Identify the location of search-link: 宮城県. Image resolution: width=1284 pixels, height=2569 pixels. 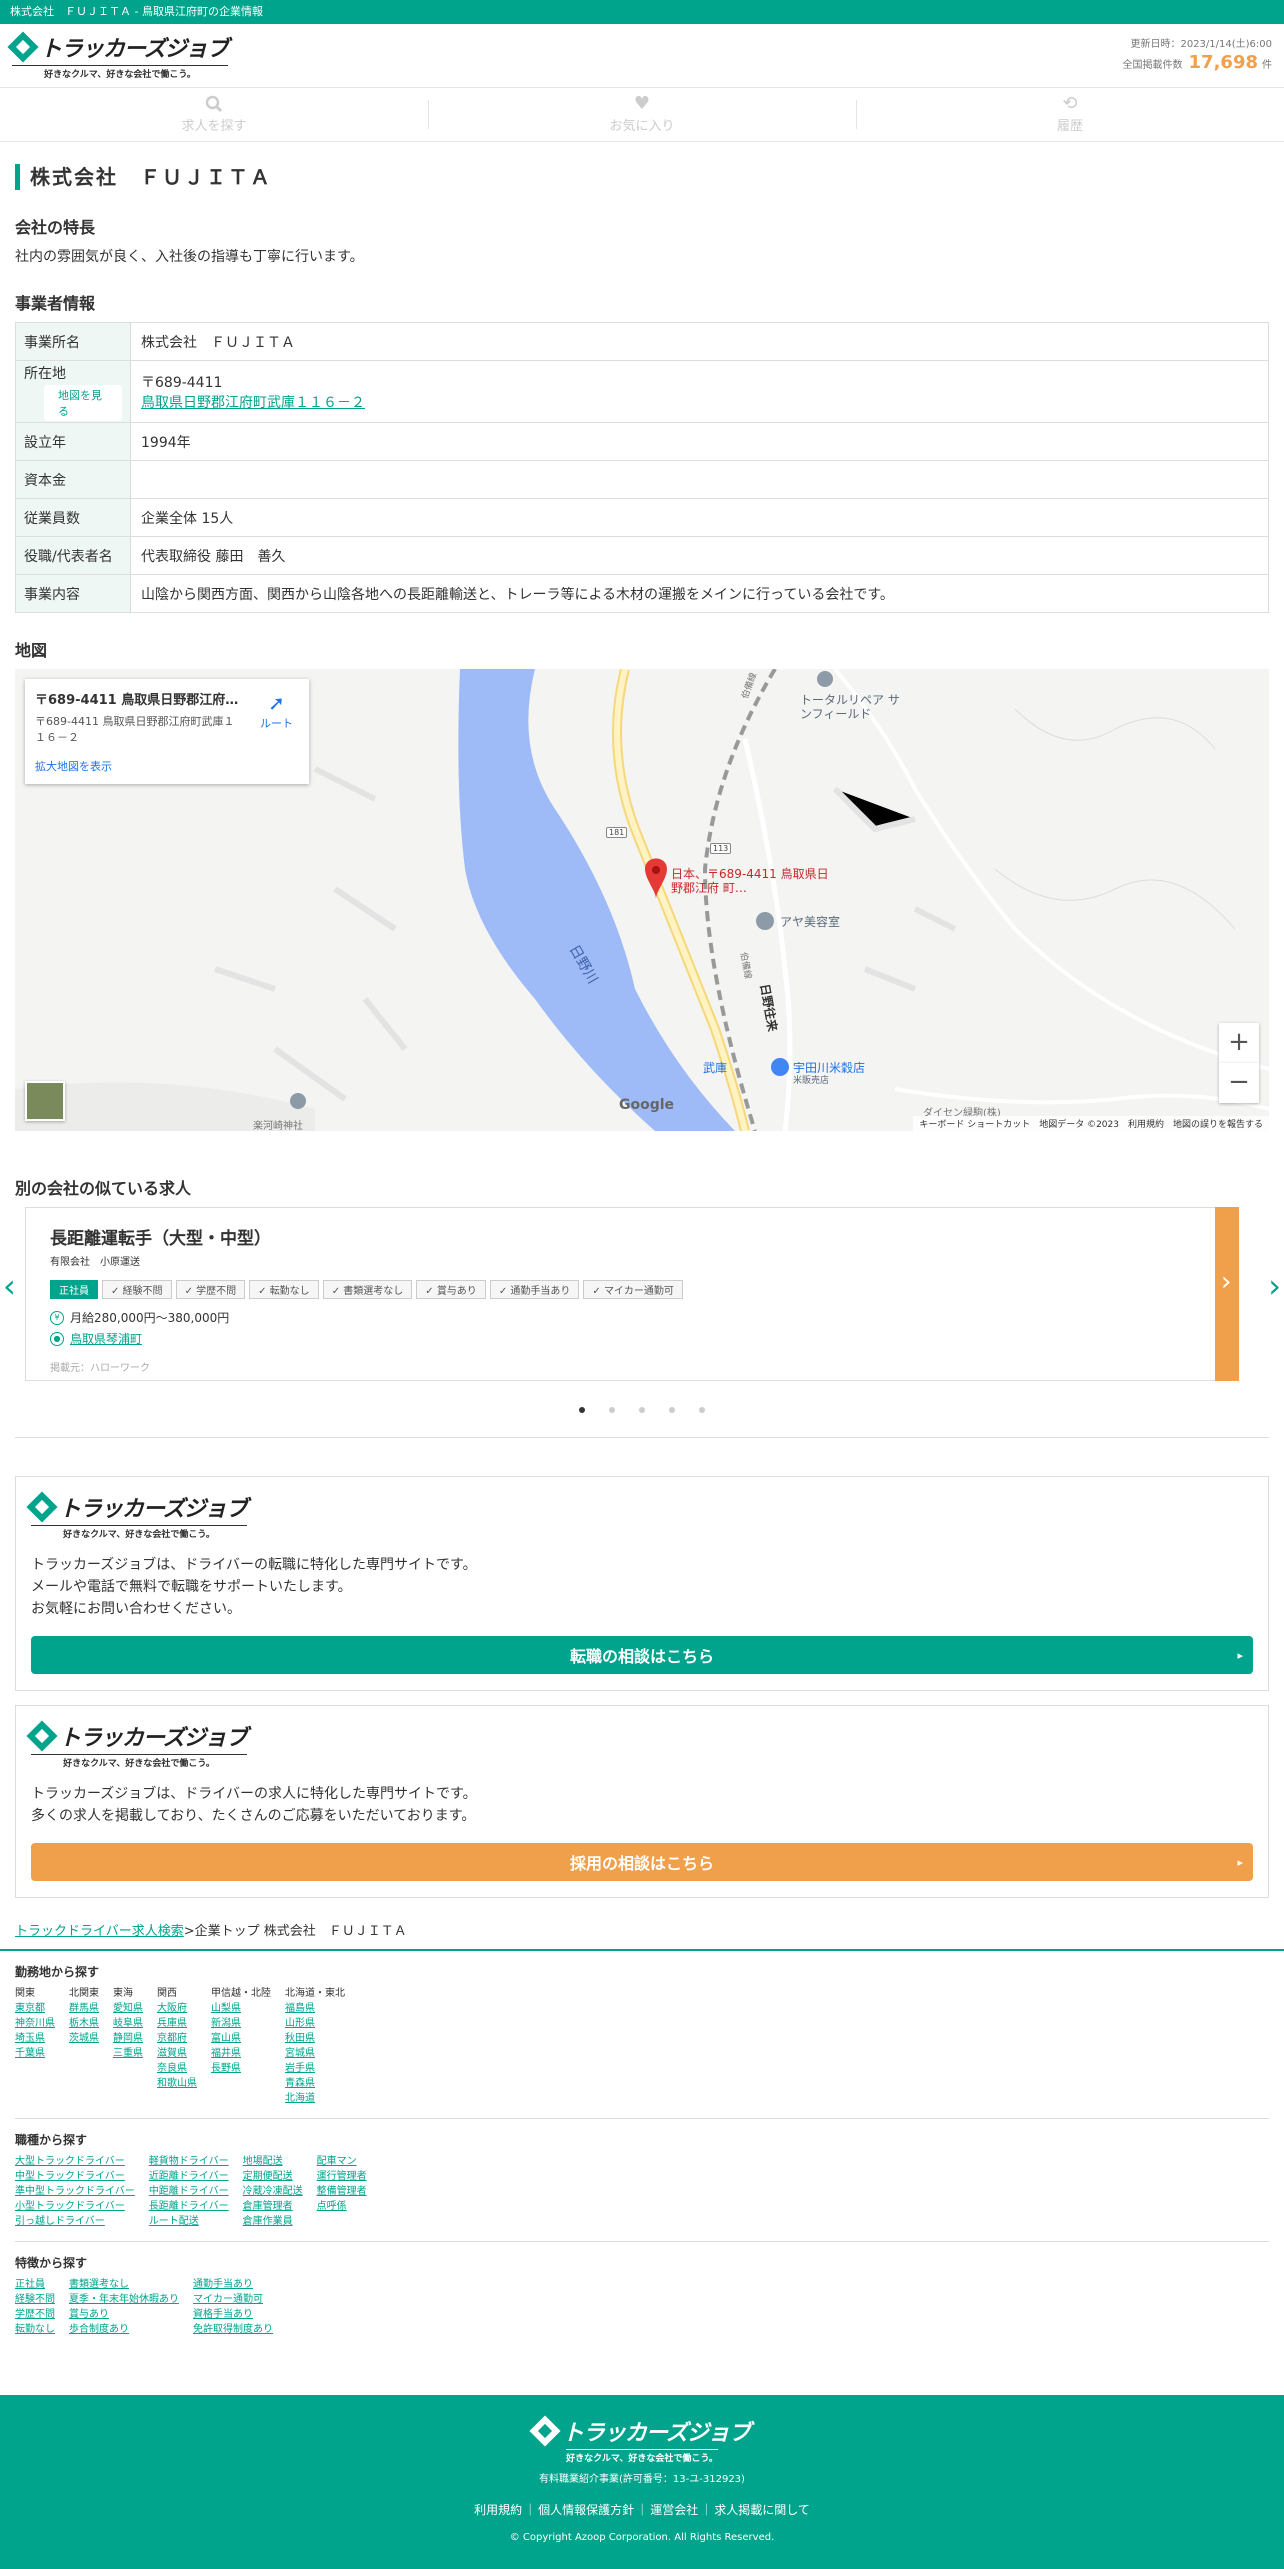
(315, 2053).